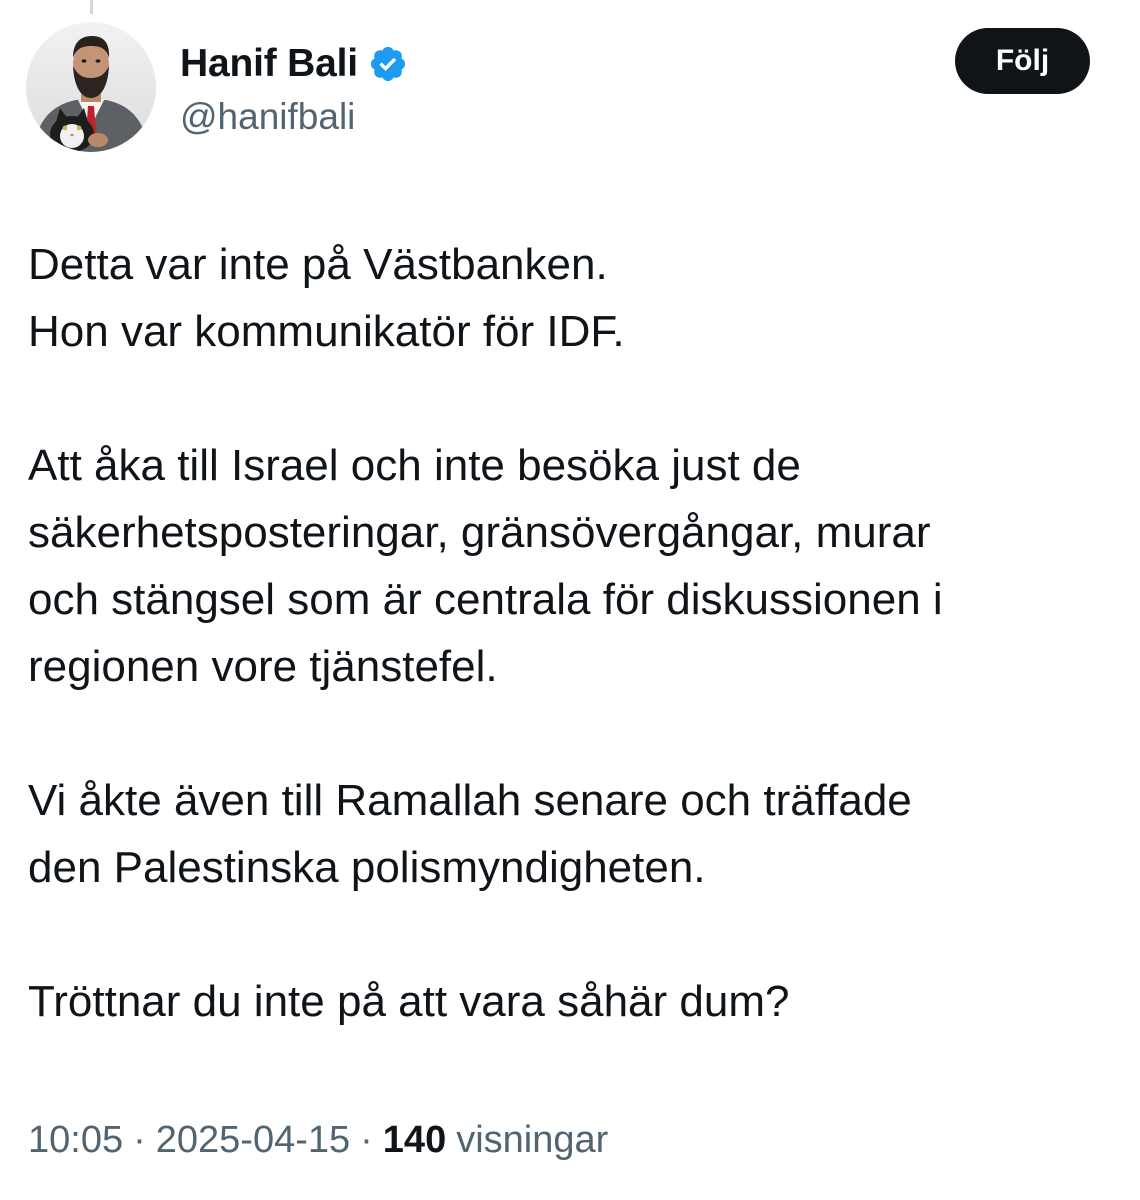 The height and width of the screenshot is (1200, 1140). Describe the element at coordinates (269, 64) in the screenshot. I see `author-display-name: Hanif Bali` at that location.